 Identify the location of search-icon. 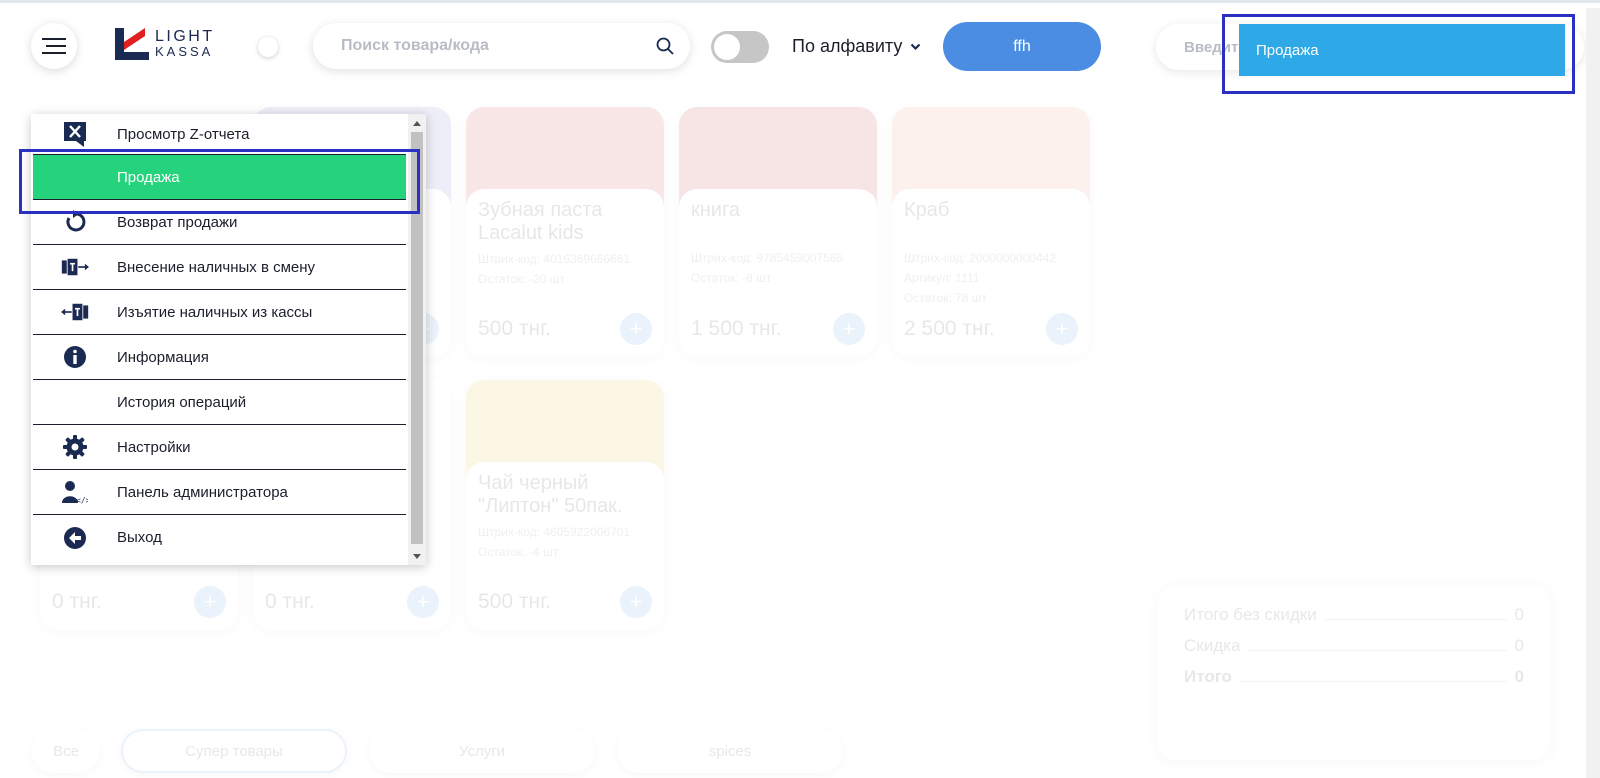
(665, 46).